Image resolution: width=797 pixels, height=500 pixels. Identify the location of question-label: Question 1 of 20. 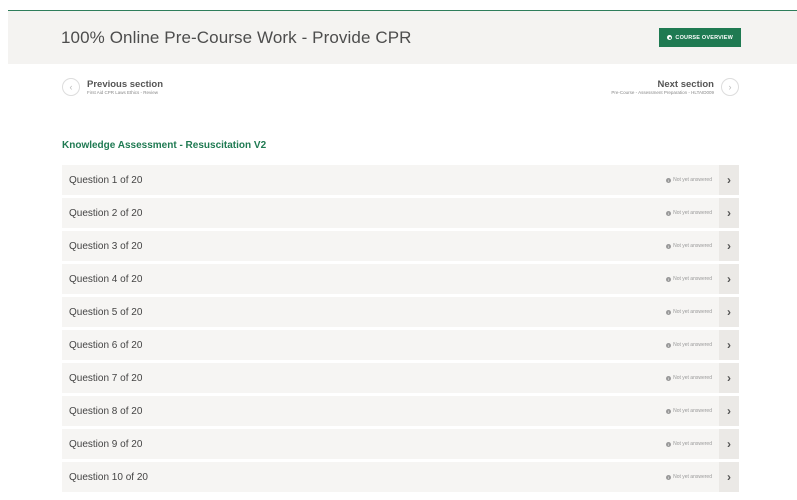
(106, 180).